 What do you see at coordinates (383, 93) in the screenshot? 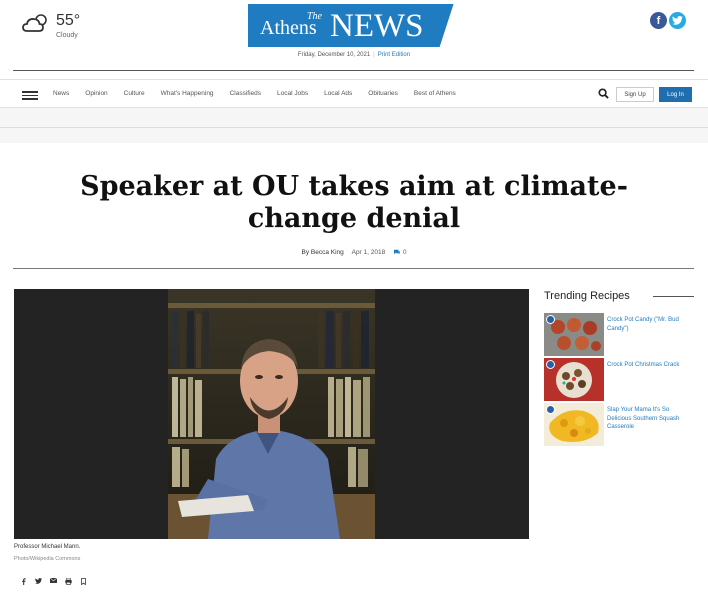
I see `nav-item-obituaries: Obituaries` at bounding box center [383, 93].